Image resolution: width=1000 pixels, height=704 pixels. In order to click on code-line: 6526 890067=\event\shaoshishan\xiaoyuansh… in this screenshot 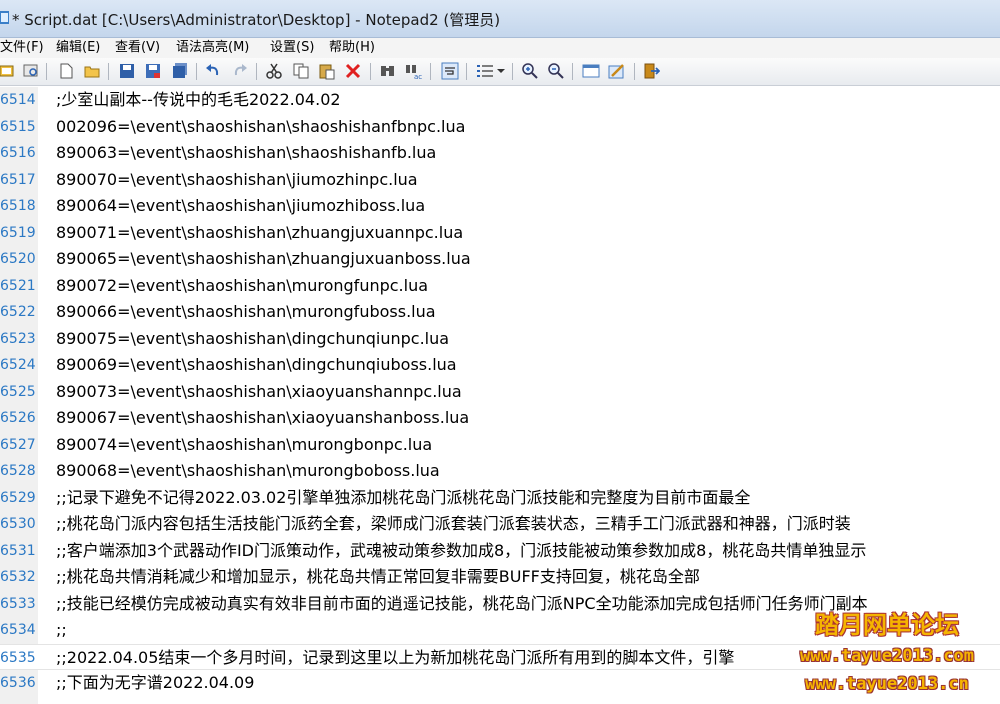, I will do `click(500, 418)`.